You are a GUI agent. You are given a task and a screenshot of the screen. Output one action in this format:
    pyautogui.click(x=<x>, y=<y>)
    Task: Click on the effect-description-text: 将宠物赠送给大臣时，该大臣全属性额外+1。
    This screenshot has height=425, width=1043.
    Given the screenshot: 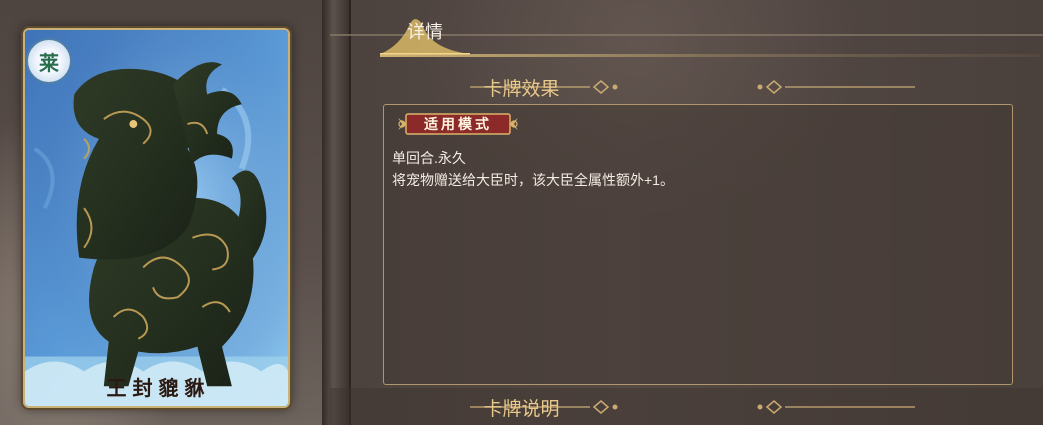 What is the action you would take?
    pyautogui.click(x=533, y=180)
    